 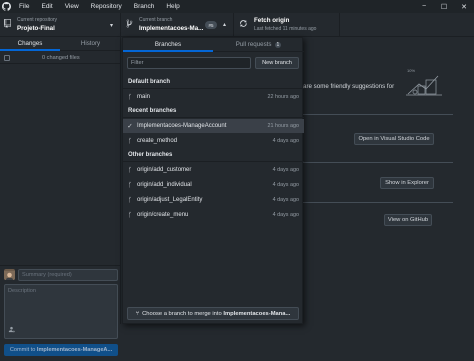 What do you see at coordinates (130, 126) in the screenshot?
I see `check-icon: ✓` at bounding box center [130, 126].